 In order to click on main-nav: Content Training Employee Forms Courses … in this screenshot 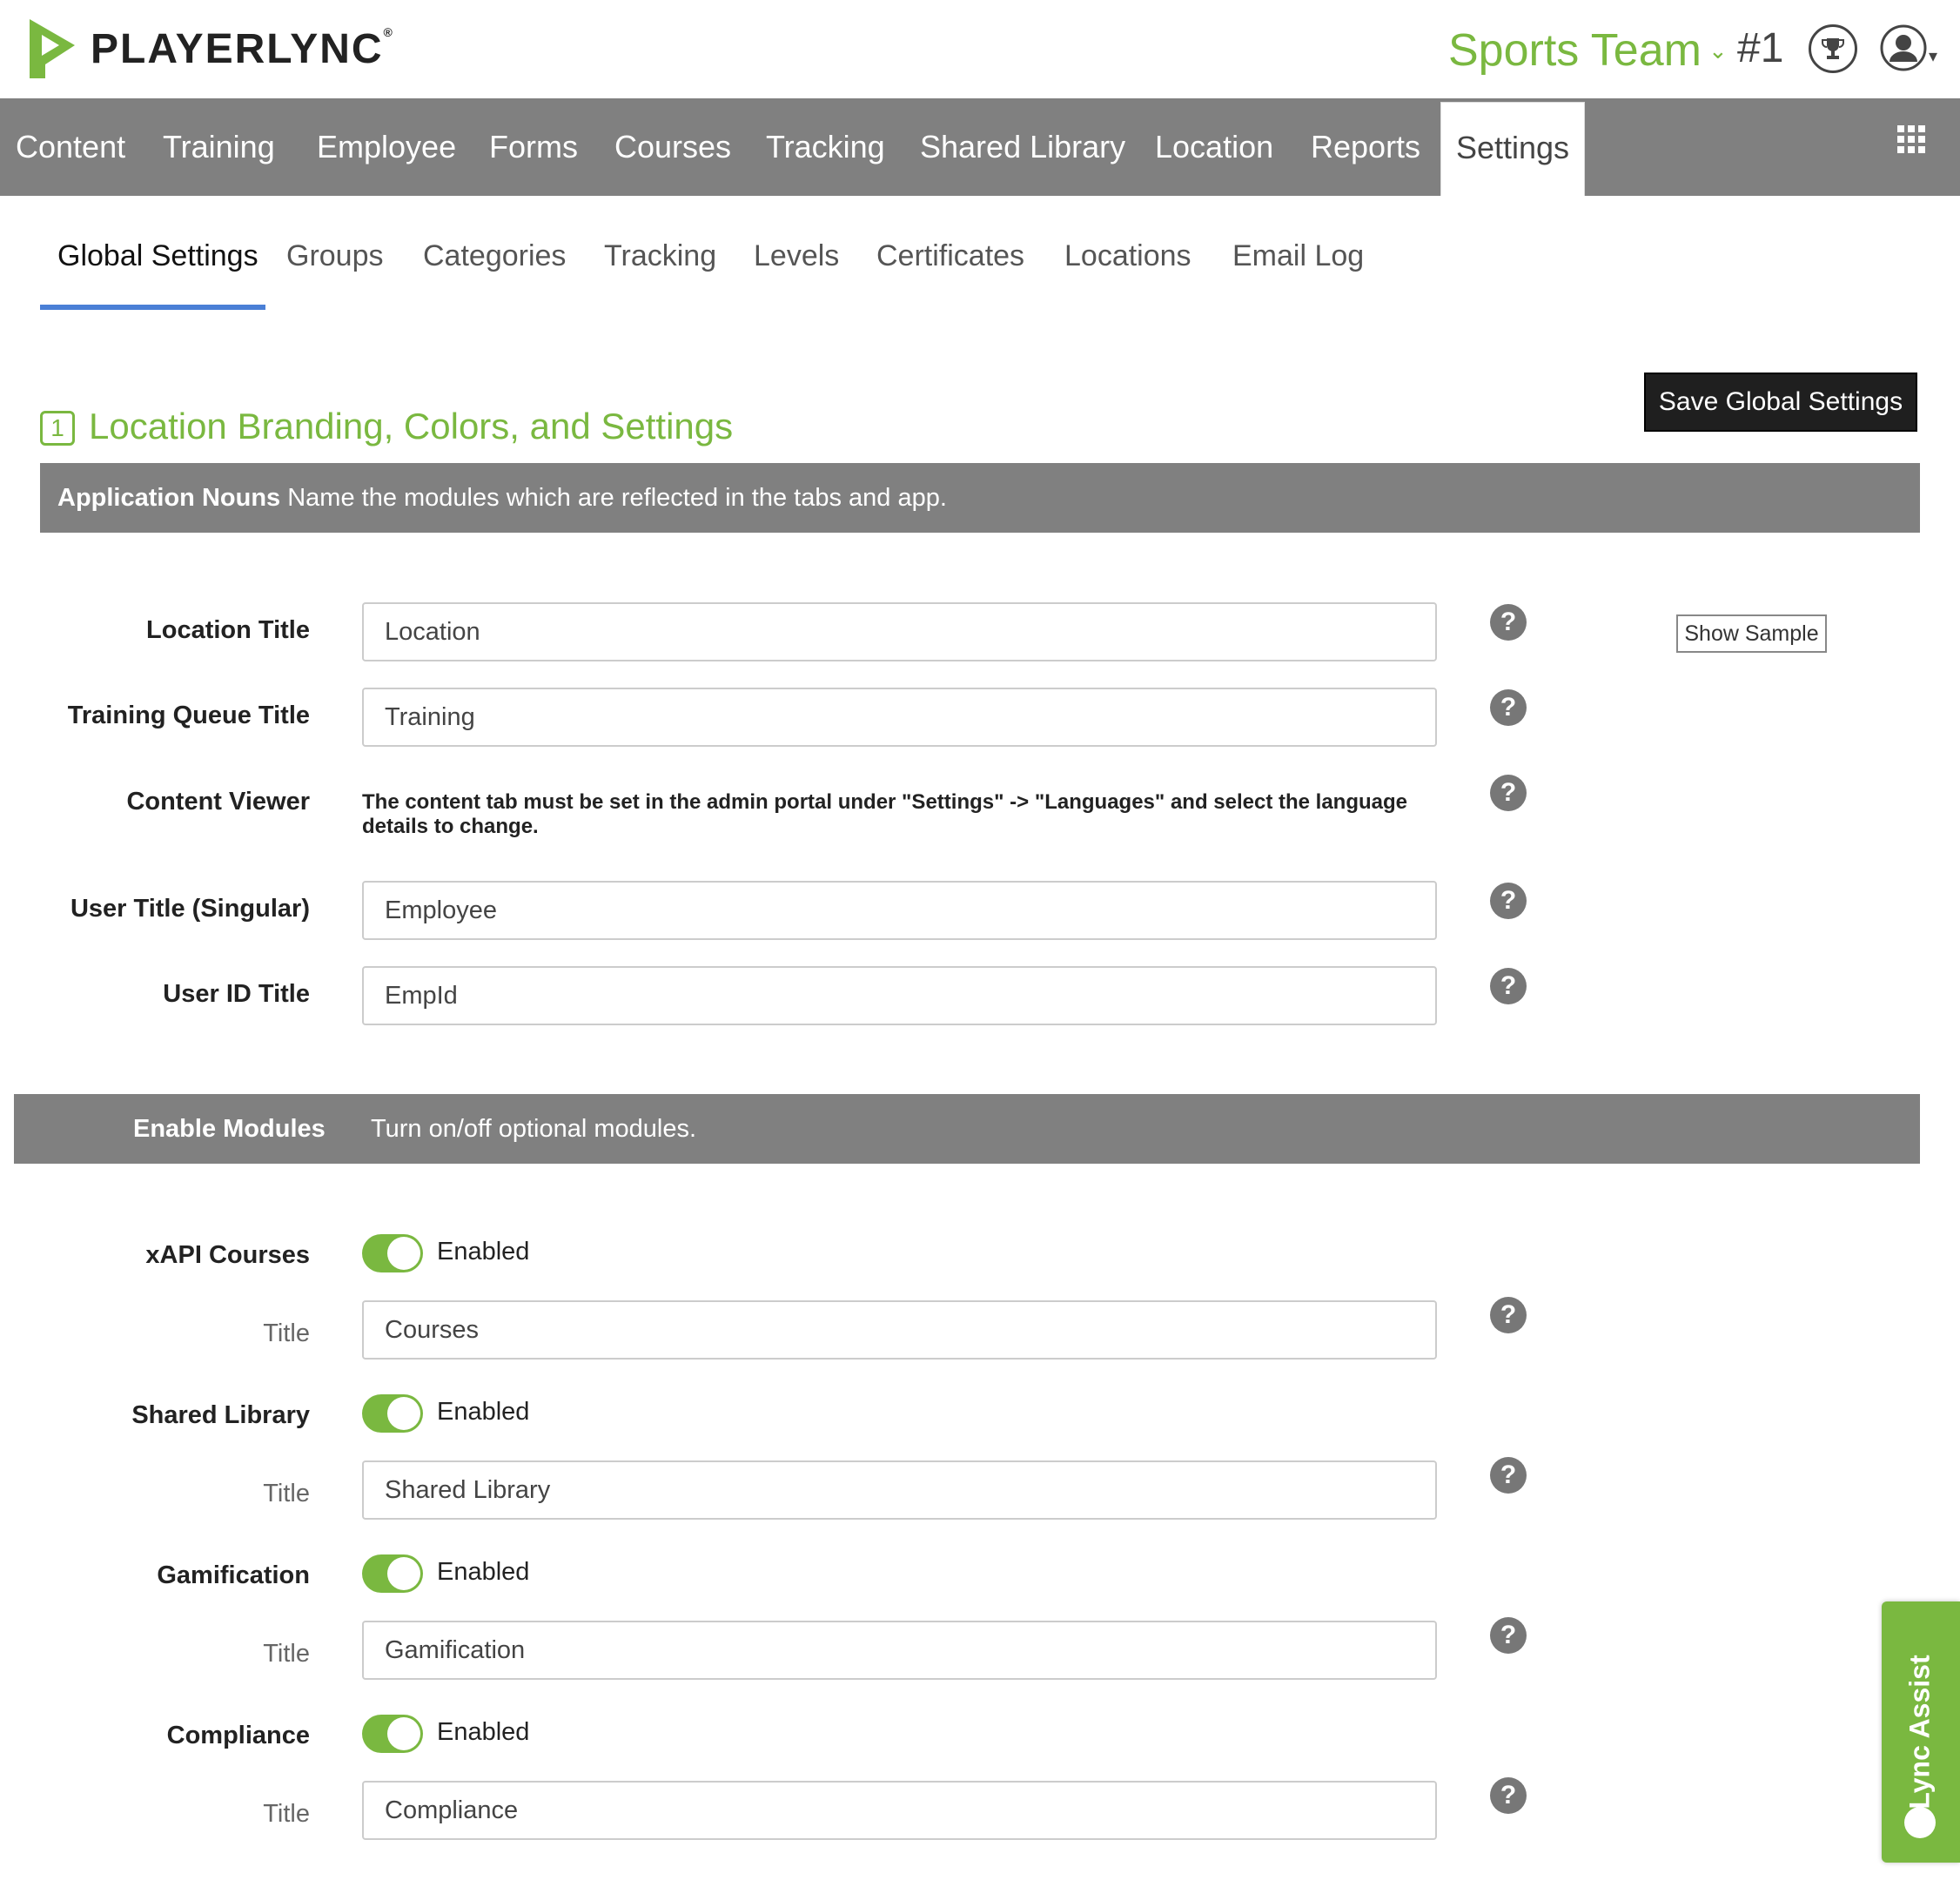, I will do `click(980, 147)`.